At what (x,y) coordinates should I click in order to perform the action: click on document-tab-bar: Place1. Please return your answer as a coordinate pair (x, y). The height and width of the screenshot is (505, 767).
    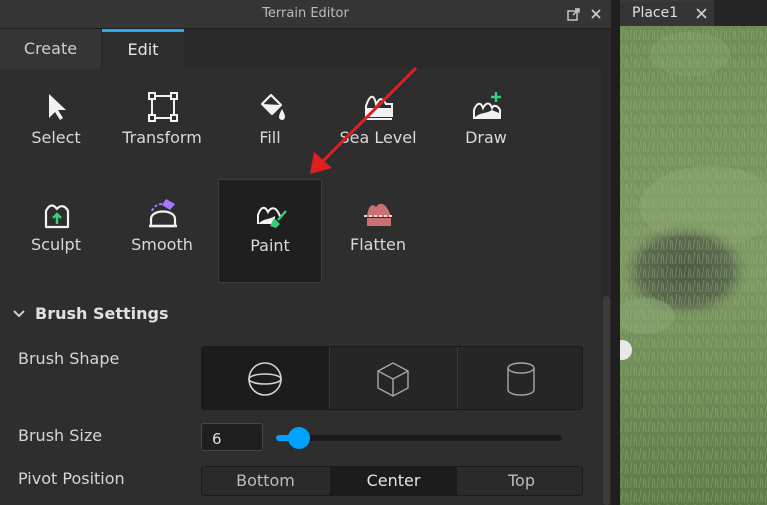
    Looking at the image, I should click on (693, 13).